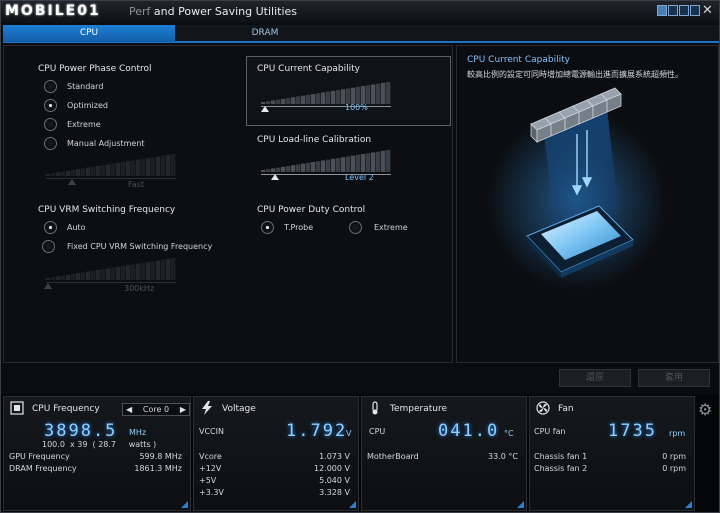  What do you see at coordinates (89, 33) in the screenshot?
I see `tab-cpu: CPU` at bounding box center [89, 33].